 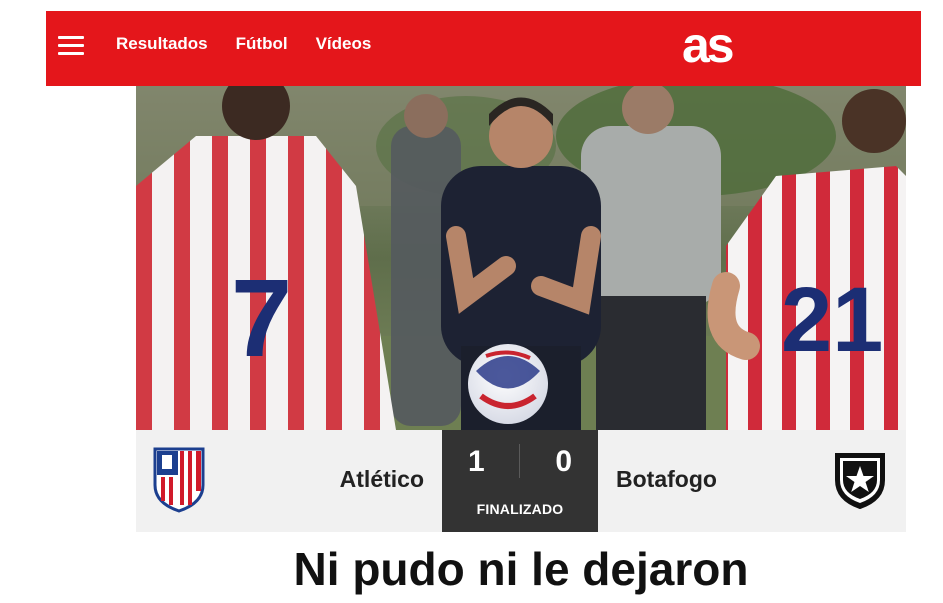 What do you see at coordinates (179, 480) in the screenshot?
I see `atletico-madrid-crest-icon` at bounding box center [179, 480].